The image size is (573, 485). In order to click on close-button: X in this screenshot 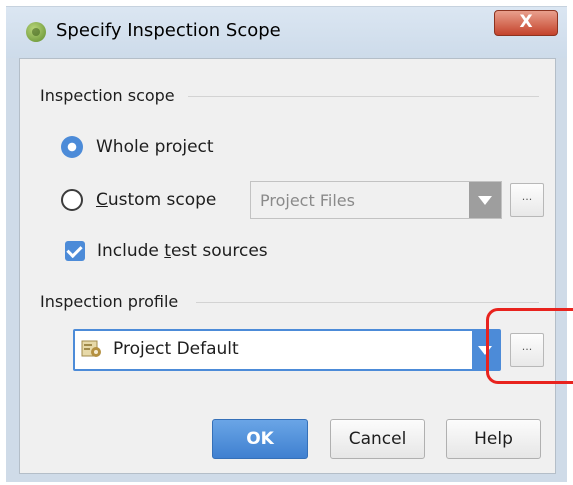, I will do `click(526, 23)`.